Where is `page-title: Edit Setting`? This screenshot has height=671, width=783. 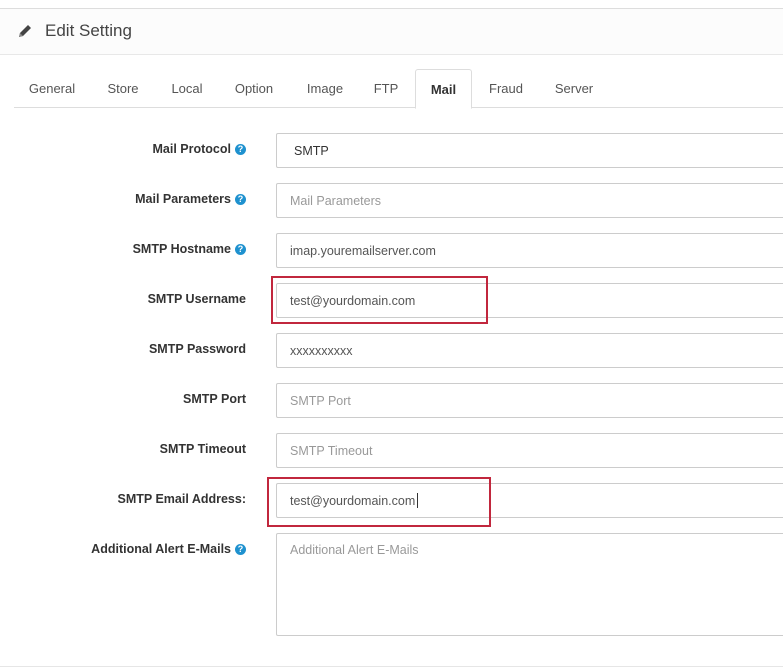
page-title: Edit Setting is located at coordinates (88, 30).